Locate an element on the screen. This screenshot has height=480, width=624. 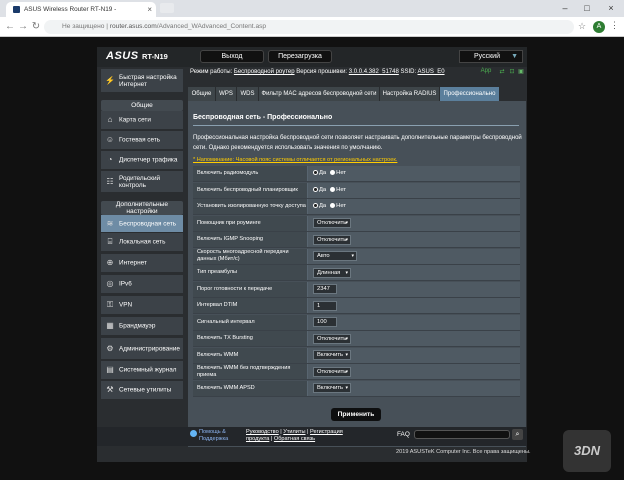
feedback-link: Обратная связь is located at coordinates (294, 439).